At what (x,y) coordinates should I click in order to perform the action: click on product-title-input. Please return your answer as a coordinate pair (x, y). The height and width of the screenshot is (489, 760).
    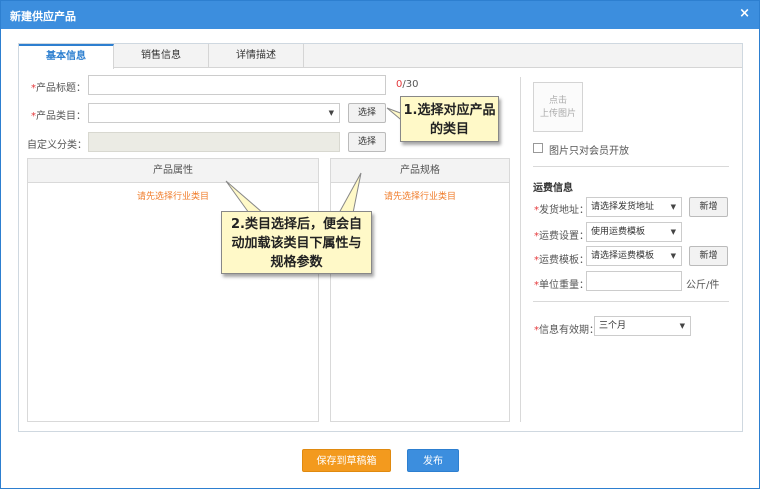
    Looking at the image, I should click on (237, 85).